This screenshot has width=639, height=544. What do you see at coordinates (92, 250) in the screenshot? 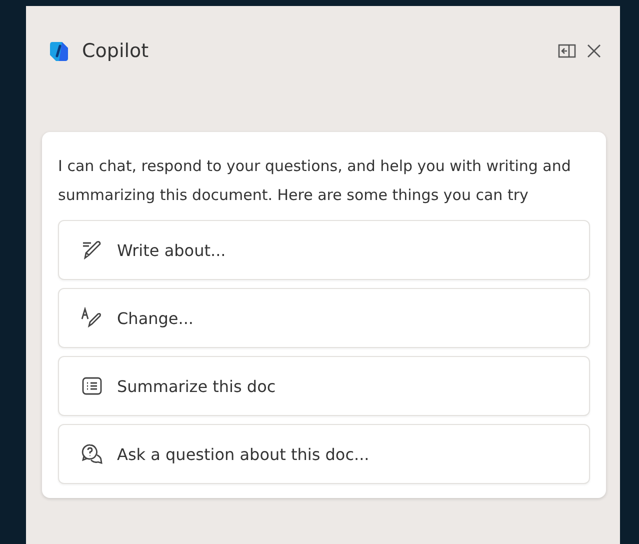
I see `pen-icon` at bounding box center [92, 250].